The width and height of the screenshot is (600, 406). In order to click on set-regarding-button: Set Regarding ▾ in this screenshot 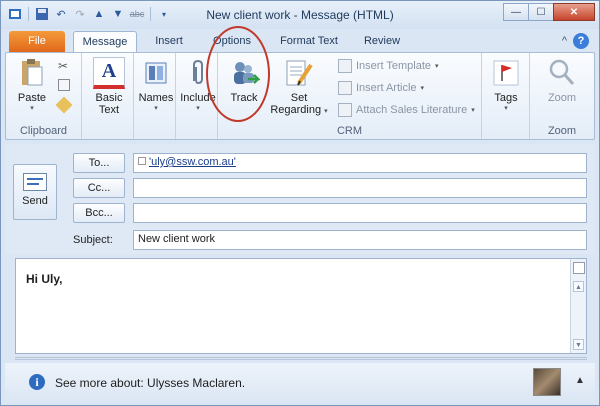, I will do `click(299, 86)`.